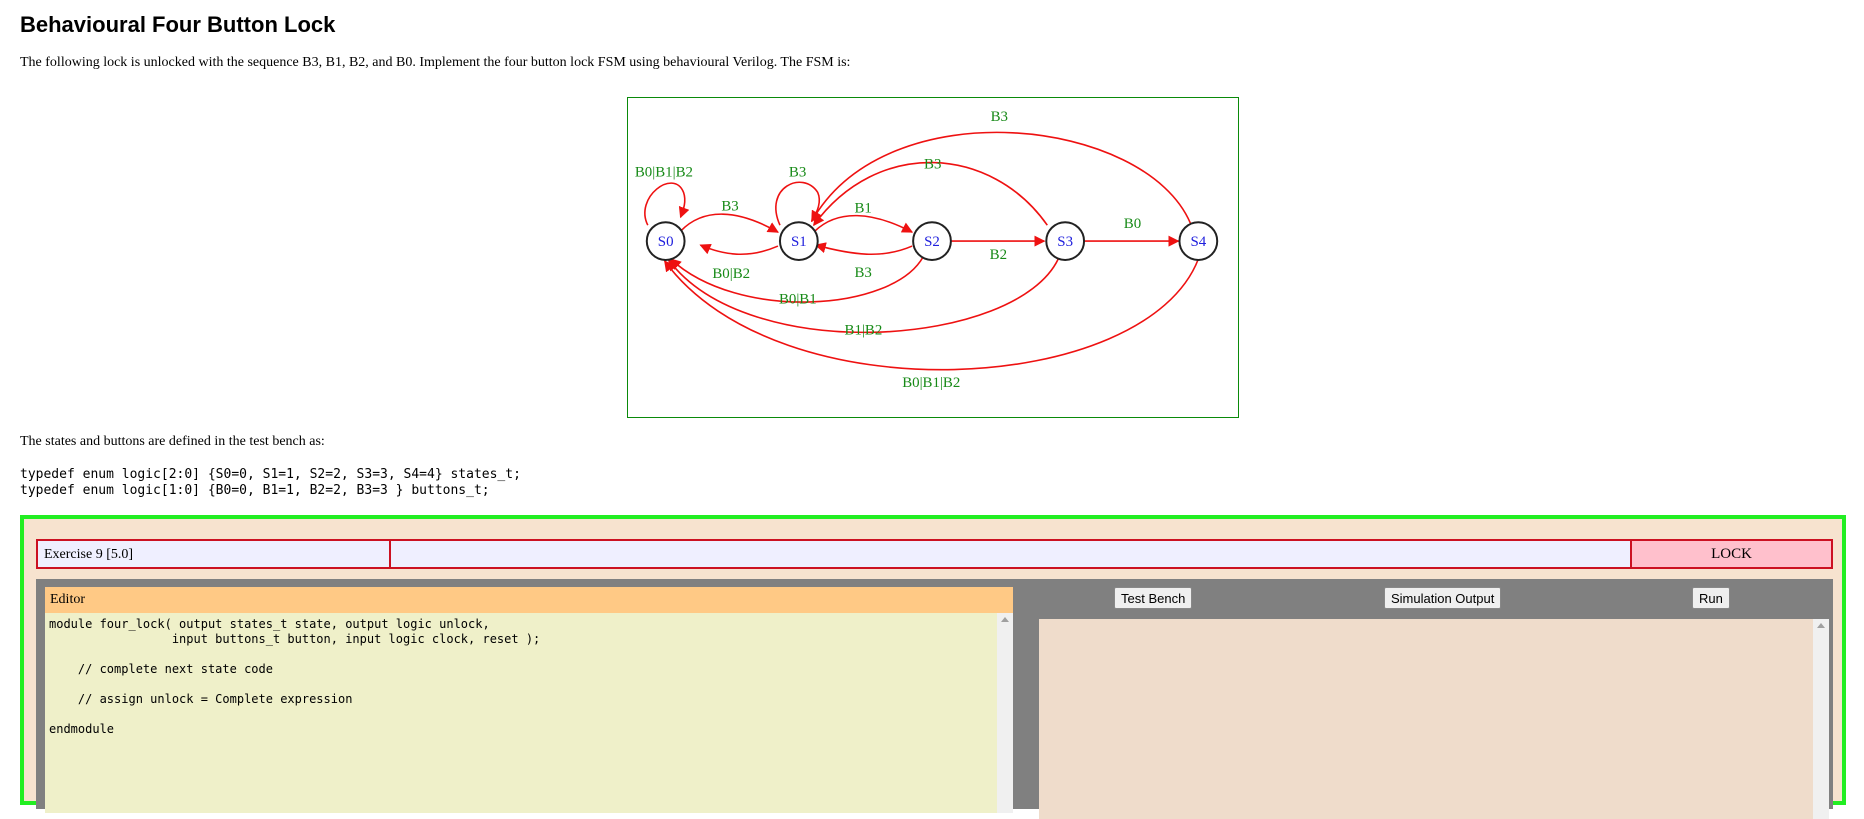 This screenshot has width=1864, height=819. Describe the element at coordinates (667, 204) in the screenshot. I see `edge-s0-s0` at that location.